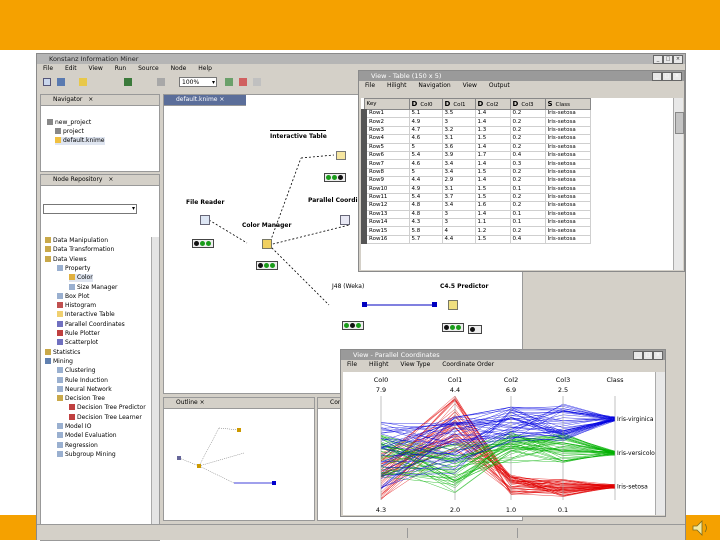 The image size is (720, 542). What do you see at coordinates (121, 68) in the screenshot?
I see `menu-run: Run` at bounding box center [121, 68].